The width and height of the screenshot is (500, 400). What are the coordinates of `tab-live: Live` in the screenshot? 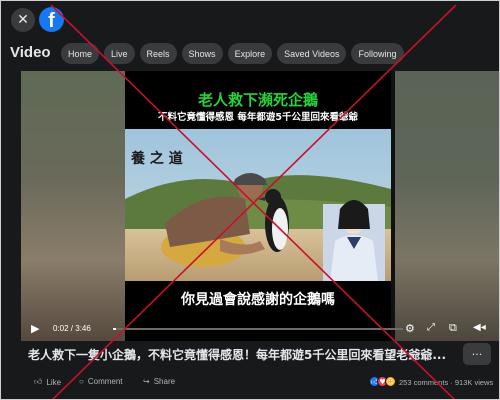 It's located at (119, 53).